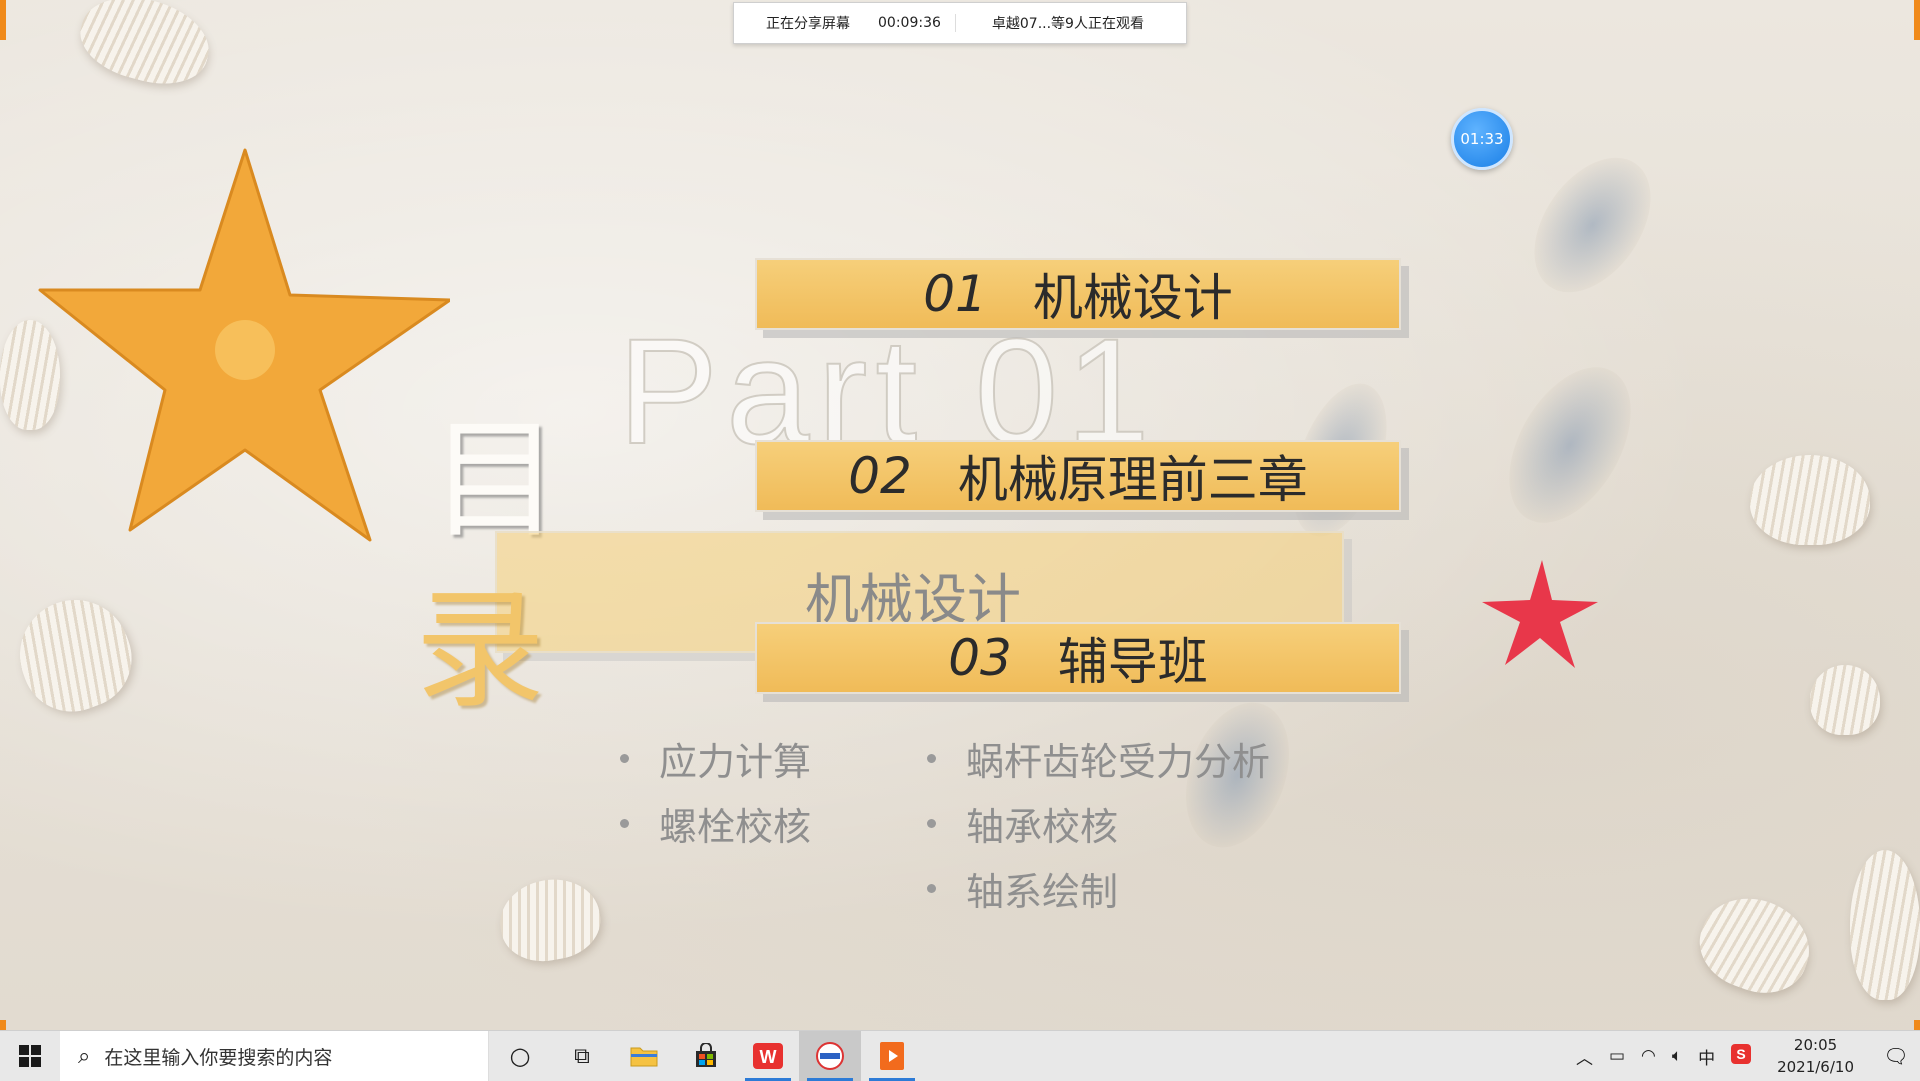  I want to click on floating-timer-badge: 01:33, so click(1482, 139).